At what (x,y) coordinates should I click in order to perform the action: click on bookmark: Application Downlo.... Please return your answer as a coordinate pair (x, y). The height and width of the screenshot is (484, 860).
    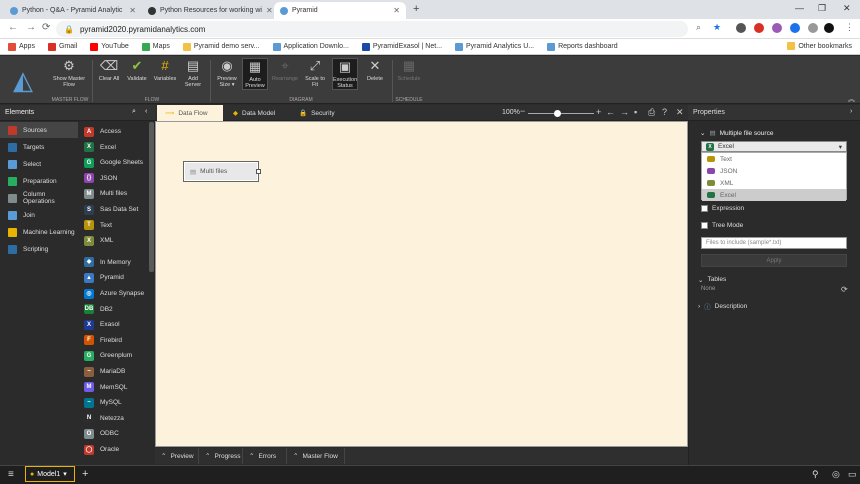
    Looking at the image, I should click on (310, 46).